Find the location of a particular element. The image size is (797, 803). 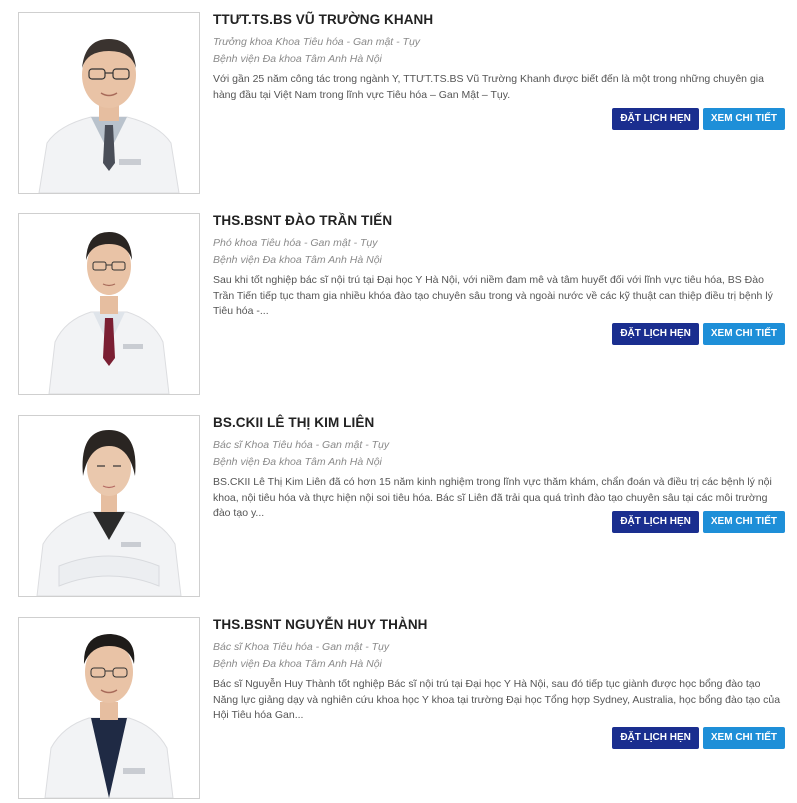

doctor-role: Phó khoa Tiêu hóa - Gan mật - Tụy is located at coordinates (295, 243).